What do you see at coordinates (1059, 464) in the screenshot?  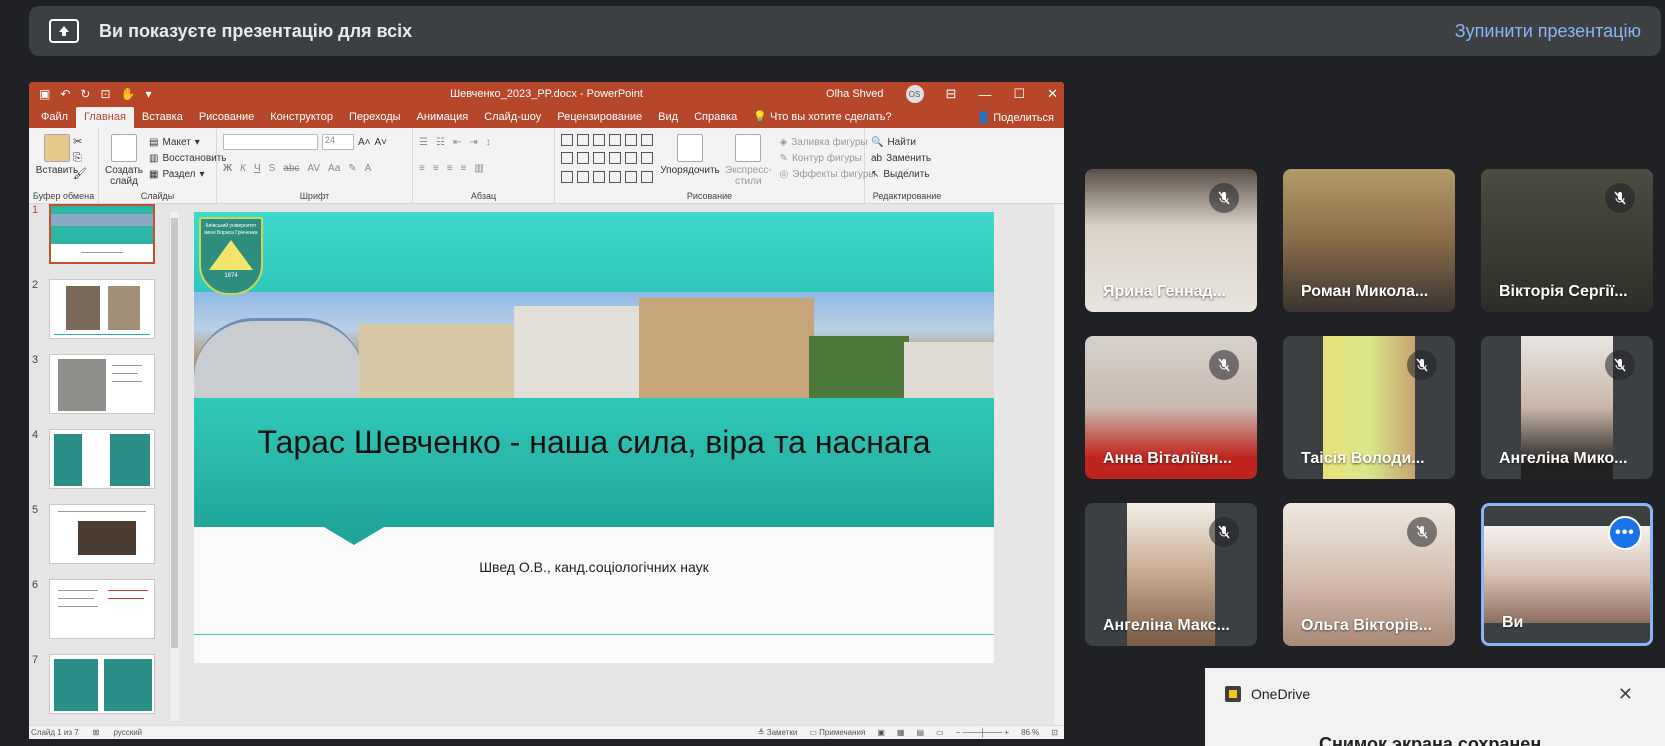 I see `slide-vertical-scrollbar` at bounding box center [1059, 464].